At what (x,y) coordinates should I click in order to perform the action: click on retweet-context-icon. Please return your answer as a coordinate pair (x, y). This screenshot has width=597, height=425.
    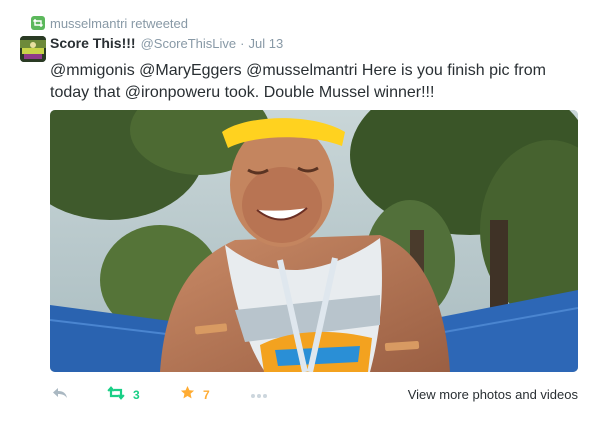
    Looking at the image, I should click on (38, 23).